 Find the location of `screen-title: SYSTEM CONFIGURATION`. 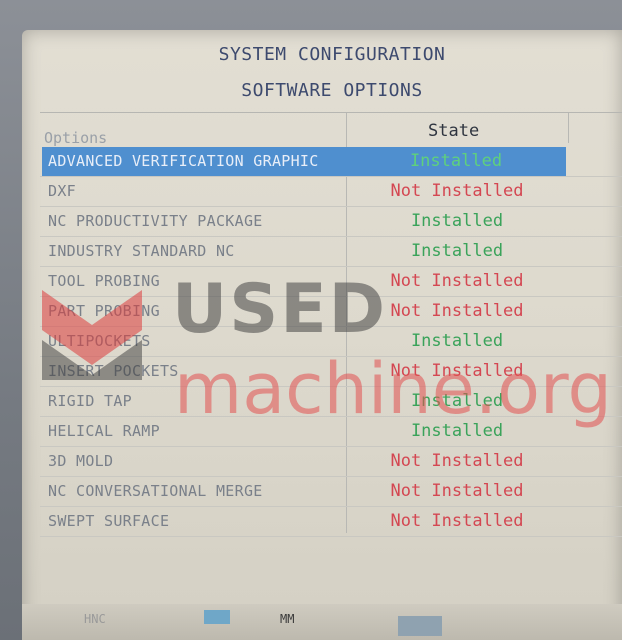

screen-title: SYSTEM CONFIGURATION is located at coordinates (332, 54).